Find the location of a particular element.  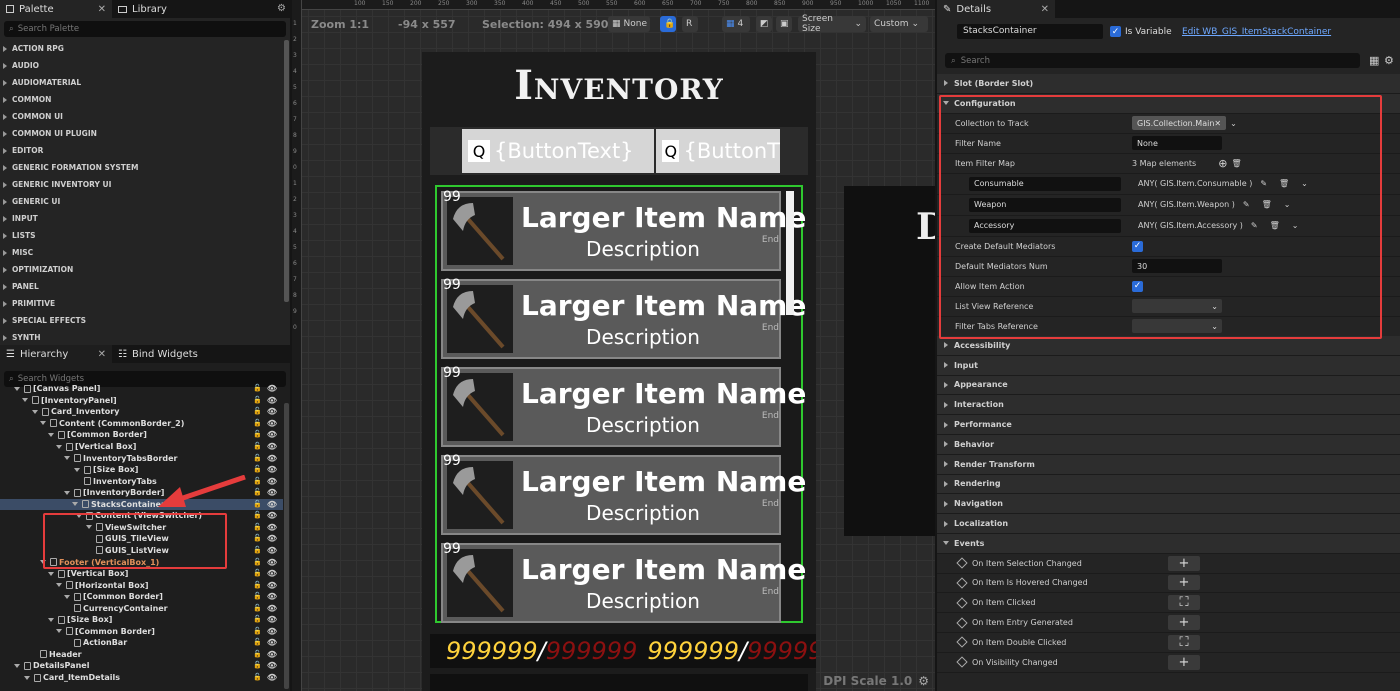

lock-button: 🔒 is located at coordinates (668, 24).